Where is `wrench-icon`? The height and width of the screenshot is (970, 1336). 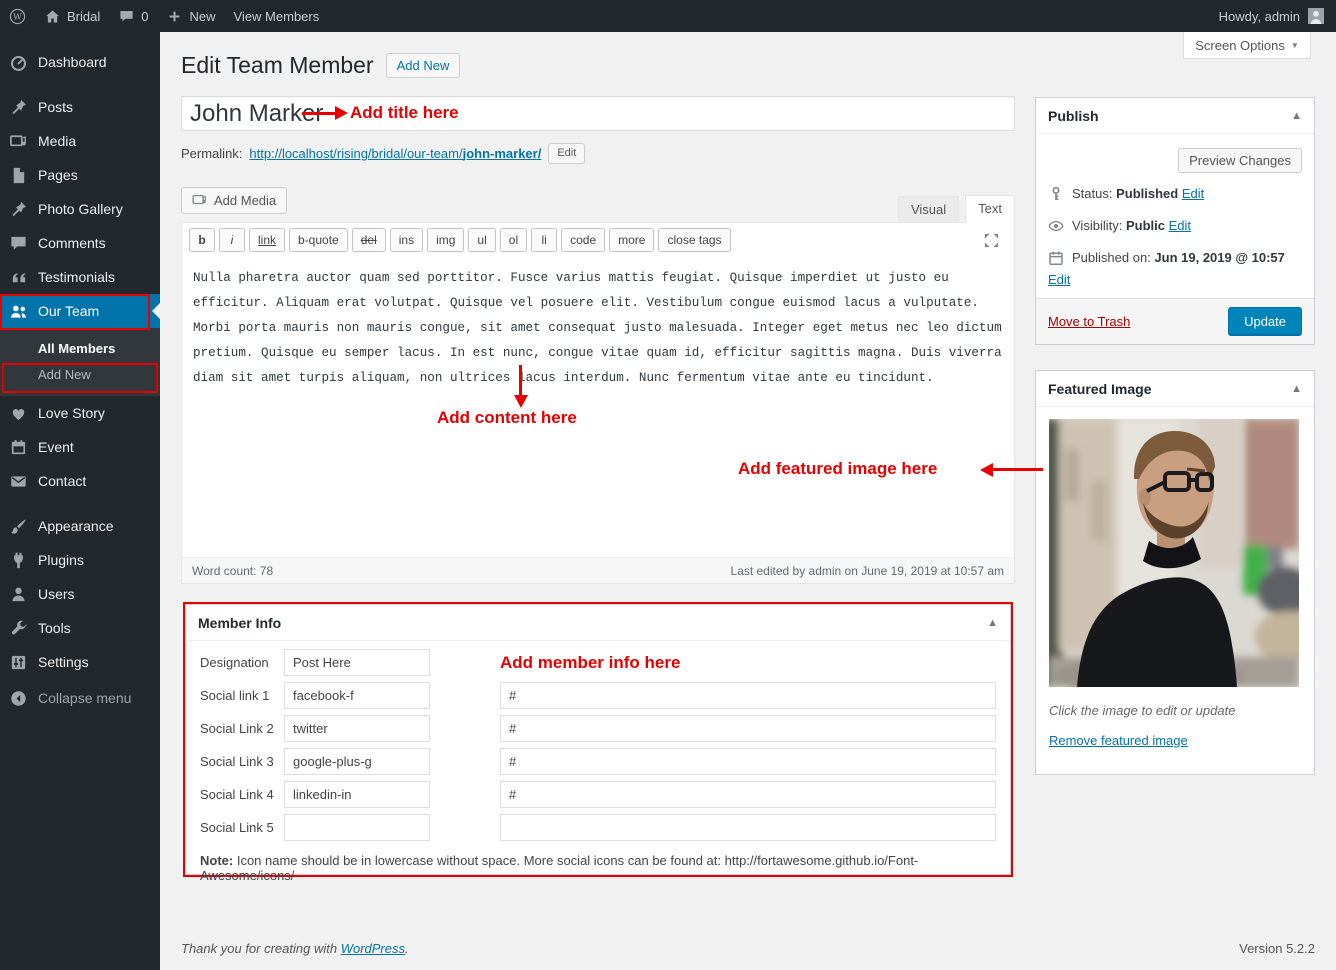 wrench-icon is located at coordinates (19, 627).